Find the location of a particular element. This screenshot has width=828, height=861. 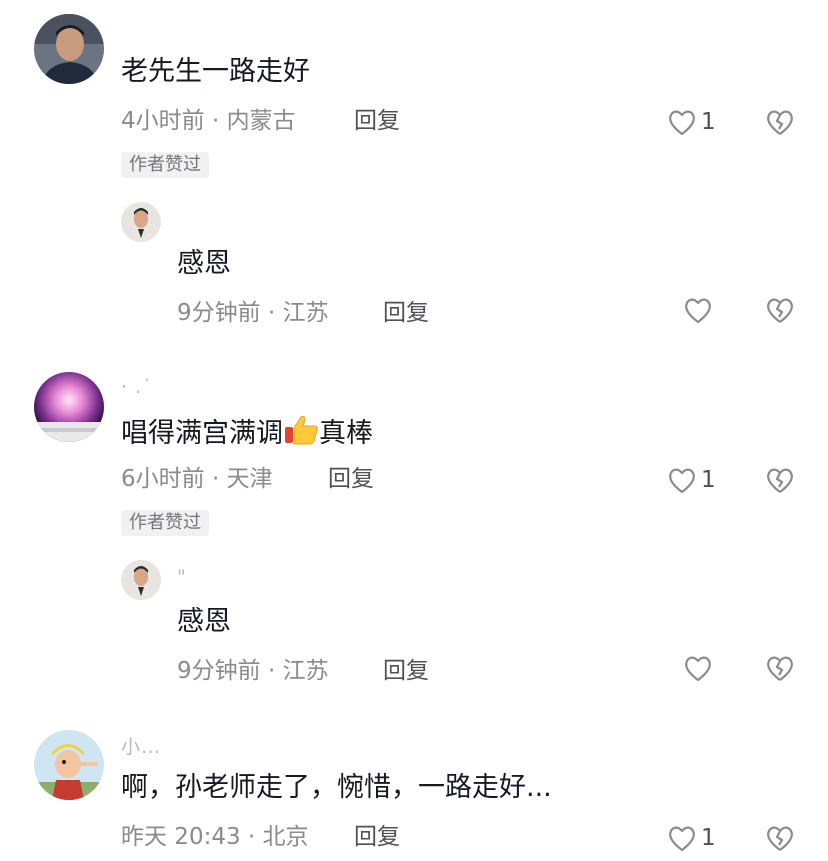

username: · .˙ is located at coordinates (137, 387).